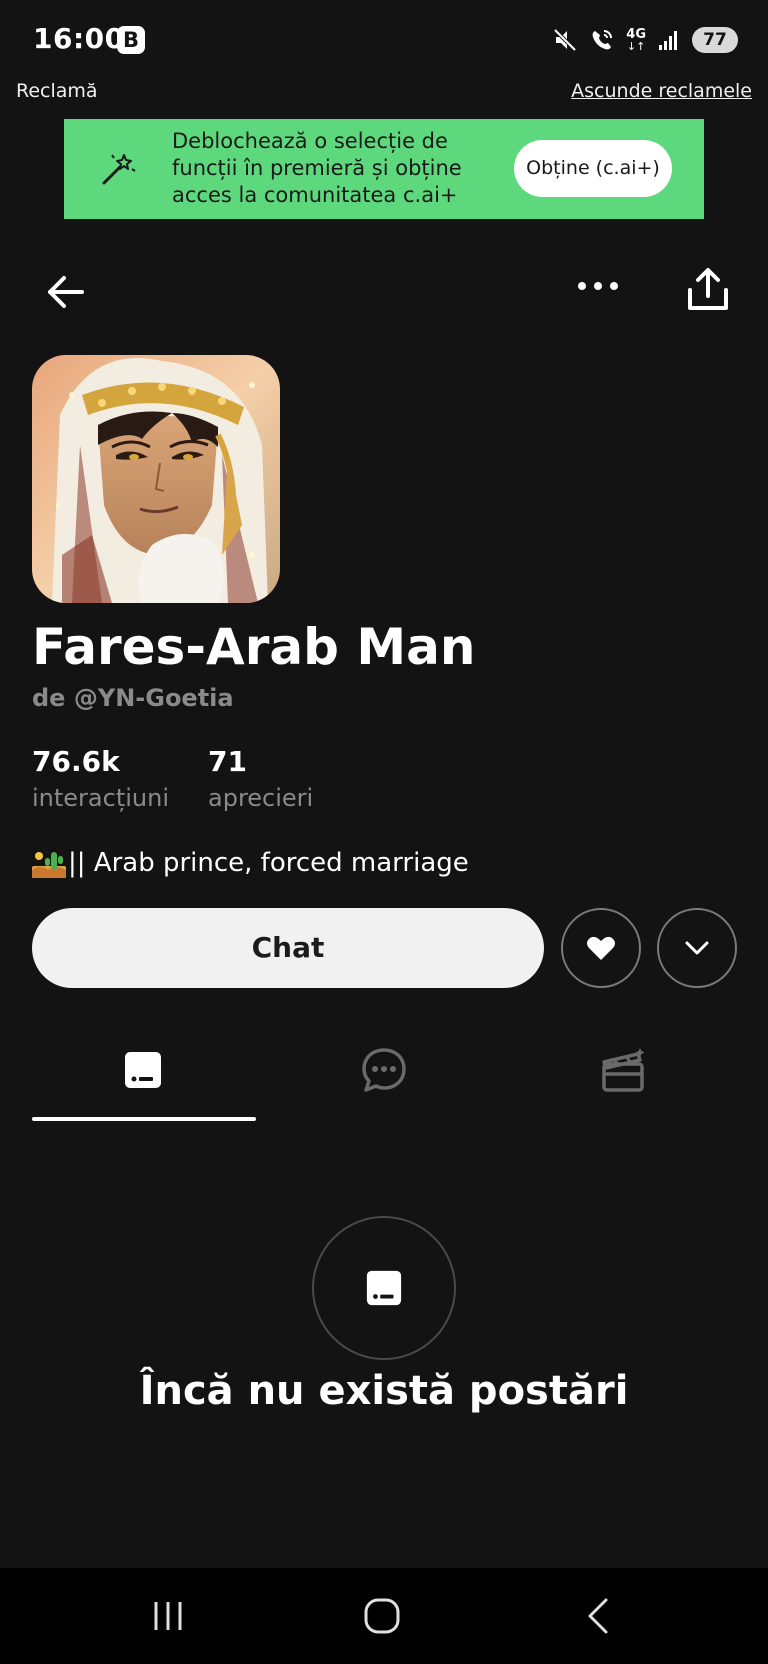  I want to click on magic-wand-icon, so click(119, 169).